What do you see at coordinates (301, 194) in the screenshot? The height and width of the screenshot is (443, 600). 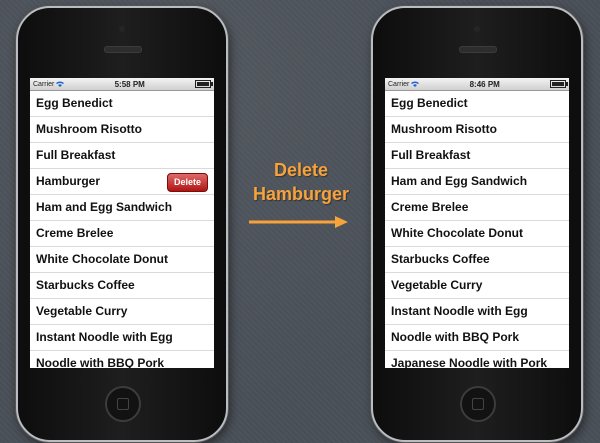 I see `caption-line-2: Hamburger` at bounding box center [301, 194].